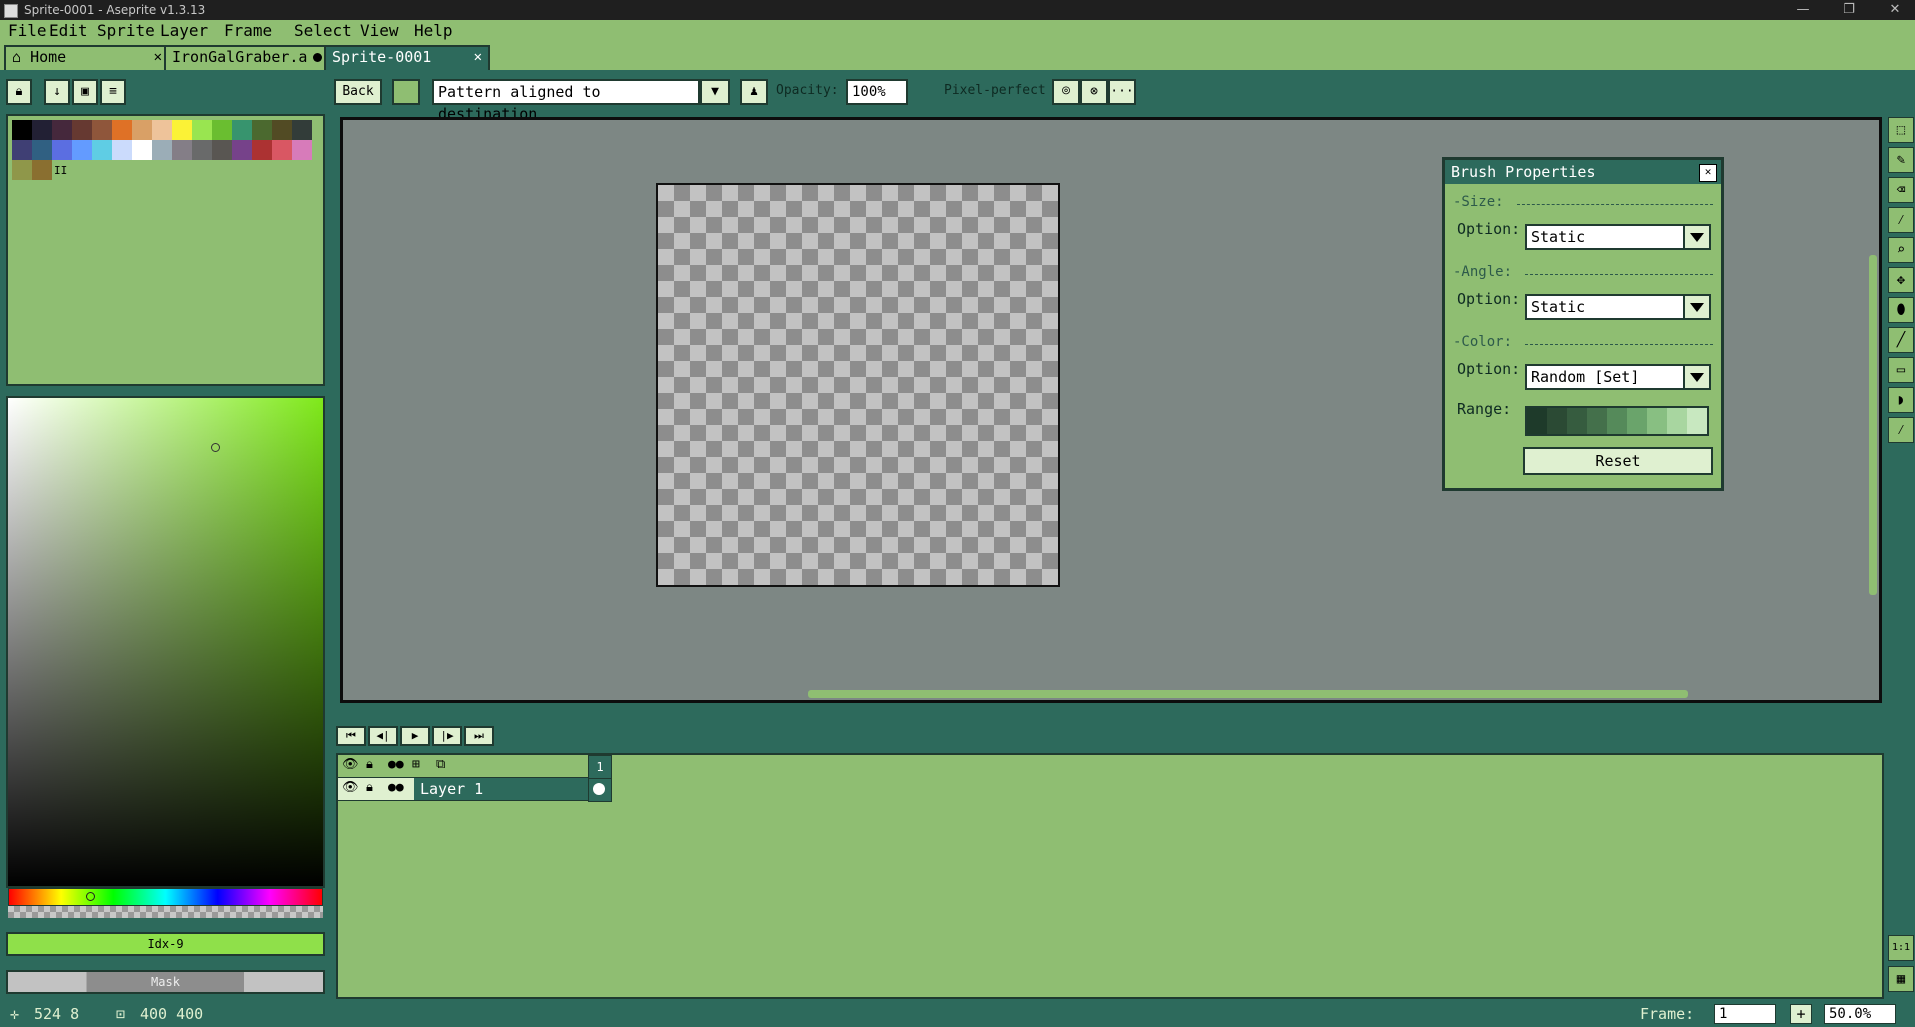 The width and height of the screenshot is (1915, 1027). Describe the element at coordinates (60, 170) in the screenshot. I see `palette-more-indicator: II` at that location.